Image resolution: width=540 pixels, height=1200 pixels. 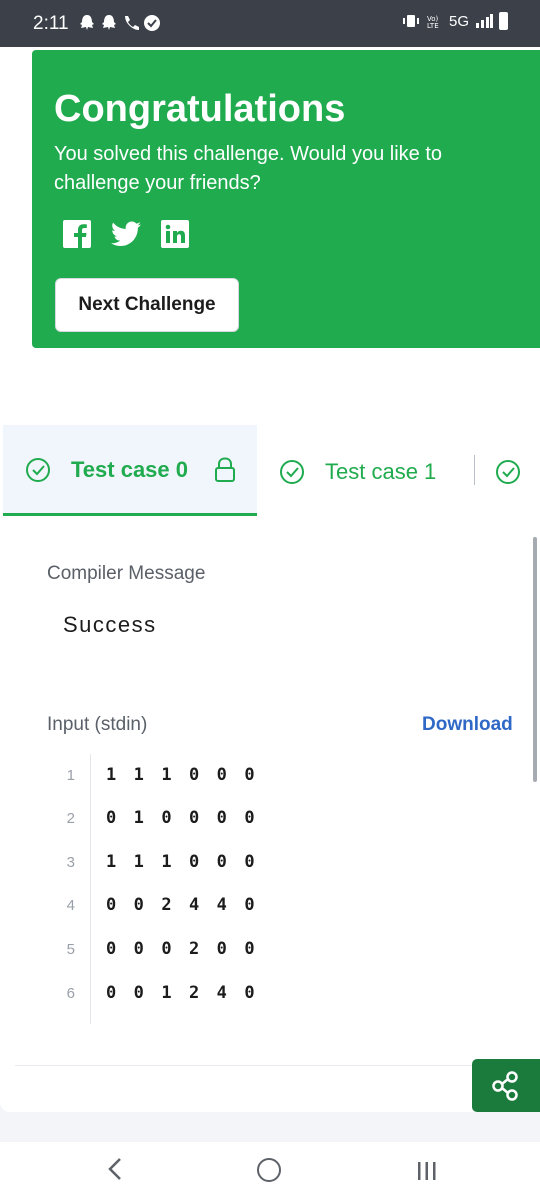 What do you see at coordinates (270, 23) in the screenshot?
I see `status-bar: 2:11 Vo) LTE 5G` at bounding box center [270, 23].